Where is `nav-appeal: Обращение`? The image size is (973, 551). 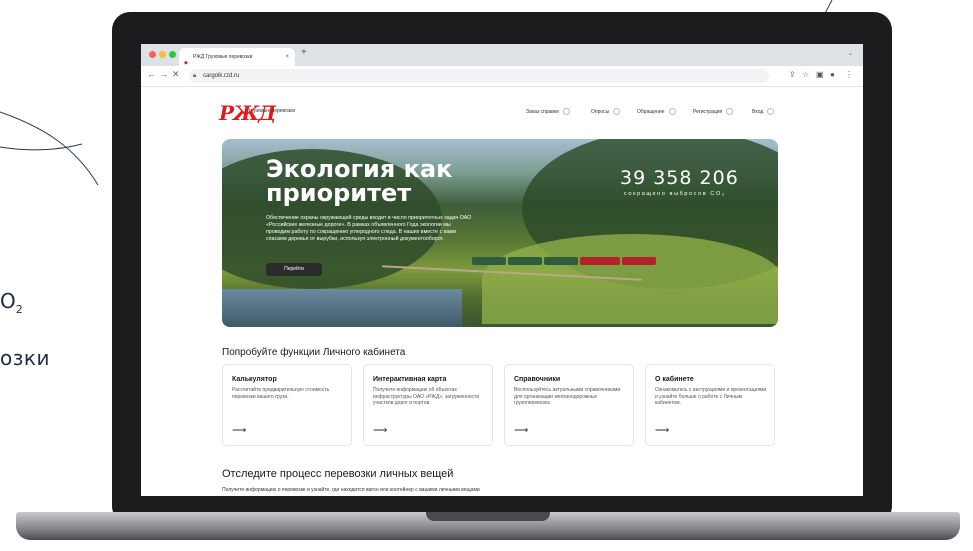 nav-appeal: Обращение is located at coordinates (656, 111).